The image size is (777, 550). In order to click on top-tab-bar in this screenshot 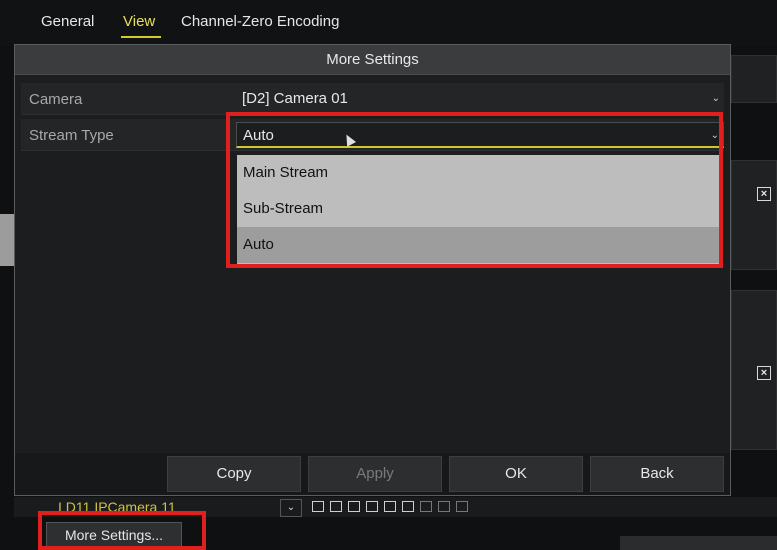, I will do `click(388, 23)`.